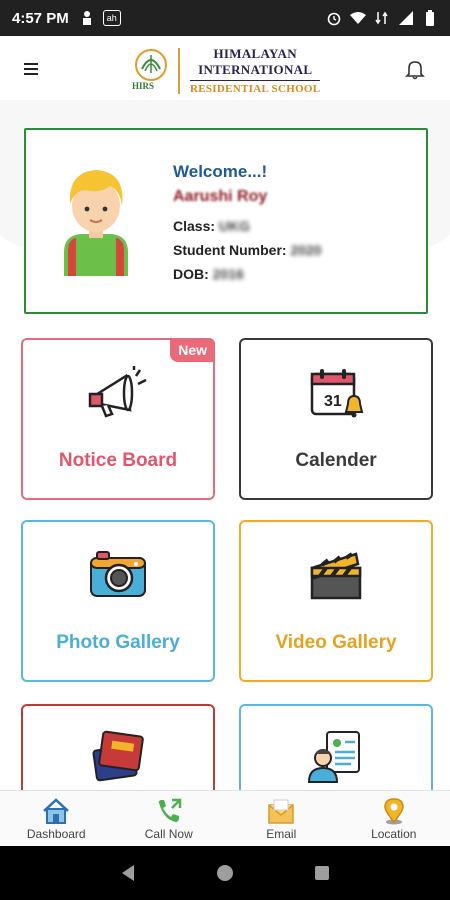 The width and height of the screenshot is (450, 900). What do you see at coordinates (220, 196) in the screenshot?
I see `student-name: Aarushi Roy` at bounding box center [220, 196].